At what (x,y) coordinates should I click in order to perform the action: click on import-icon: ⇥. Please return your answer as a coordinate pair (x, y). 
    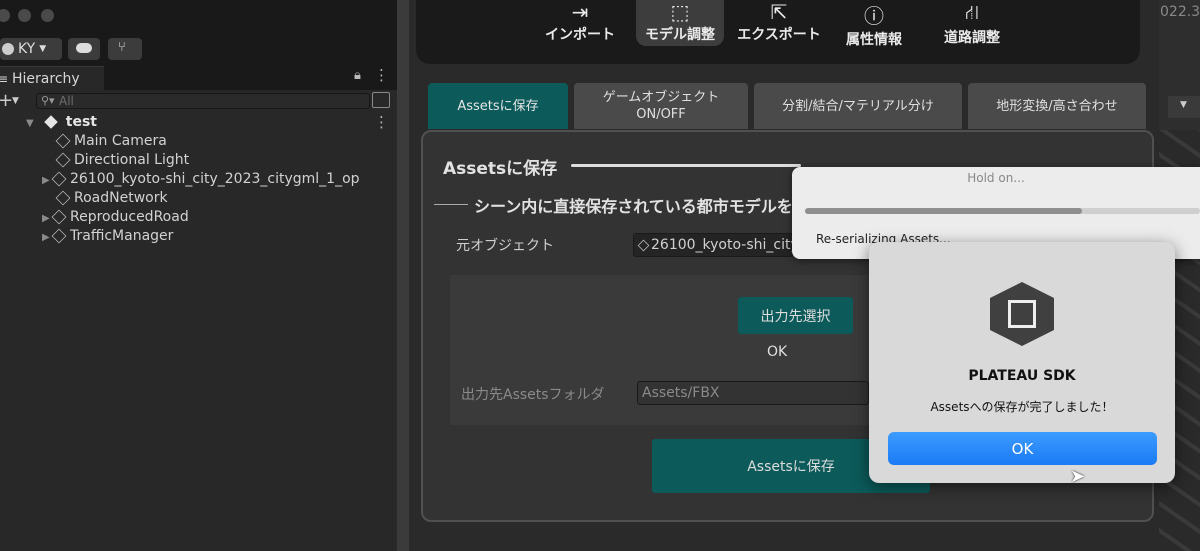
    Looking at the image, I should click on (580, 12).